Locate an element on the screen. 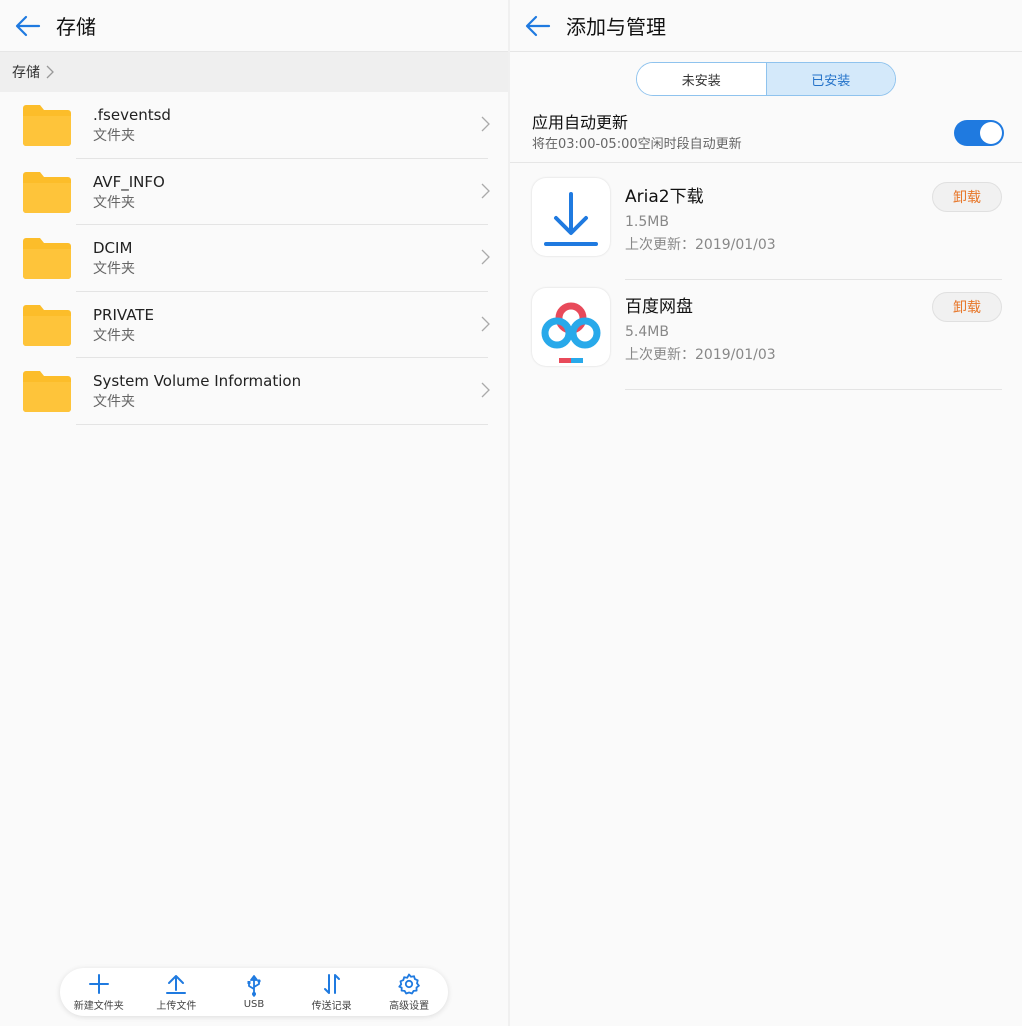 The height and width of the screenshot is (1026, 1022). usb-icon is located at coordinates (254, 985).